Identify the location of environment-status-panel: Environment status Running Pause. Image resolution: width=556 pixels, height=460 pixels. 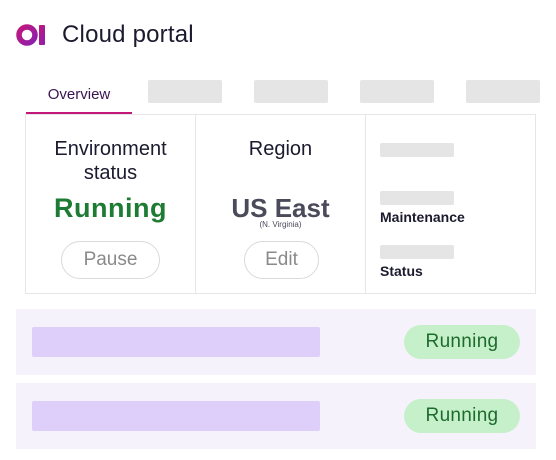
(111, 204).